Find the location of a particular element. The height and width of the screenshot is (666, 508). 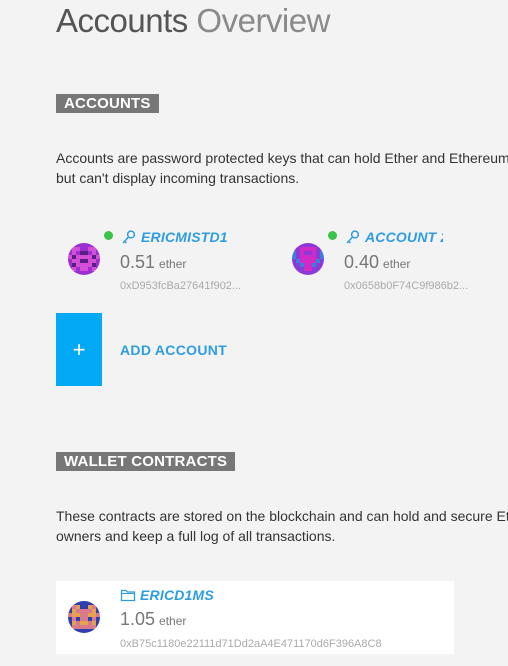

account-balance-value: 0.40 is located at coordinates (362, 262).